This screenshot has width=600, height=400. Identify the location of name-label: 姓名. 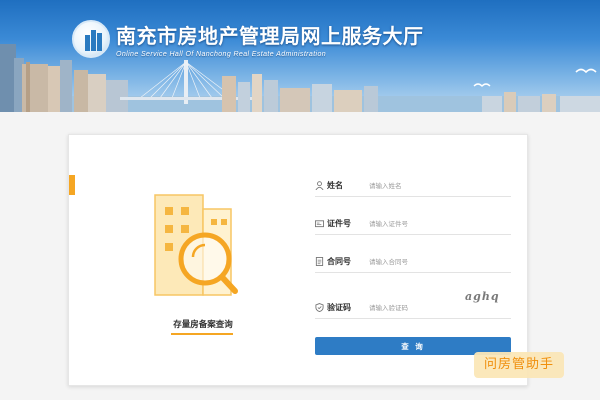
(335, 185).